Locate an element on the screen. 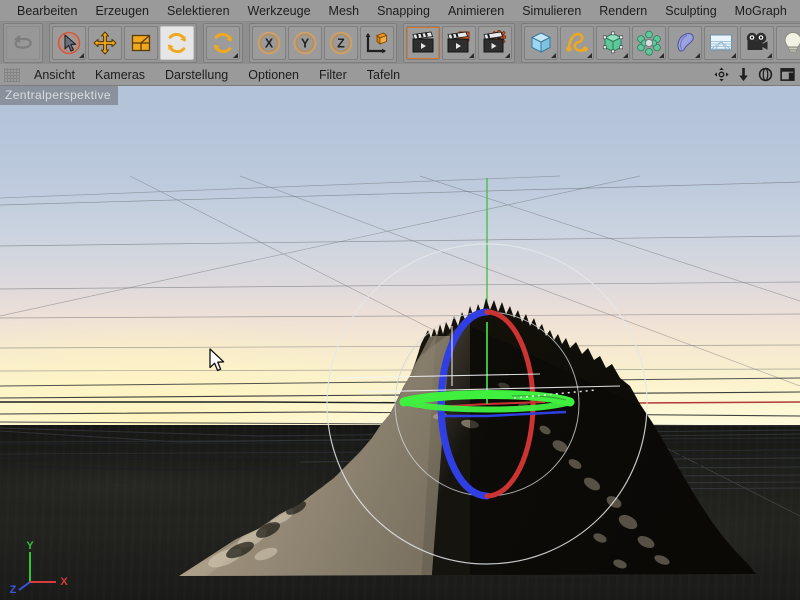 This screenshot has width=800, height=600. axis-x-label: X is located at coordinates (64, 582).